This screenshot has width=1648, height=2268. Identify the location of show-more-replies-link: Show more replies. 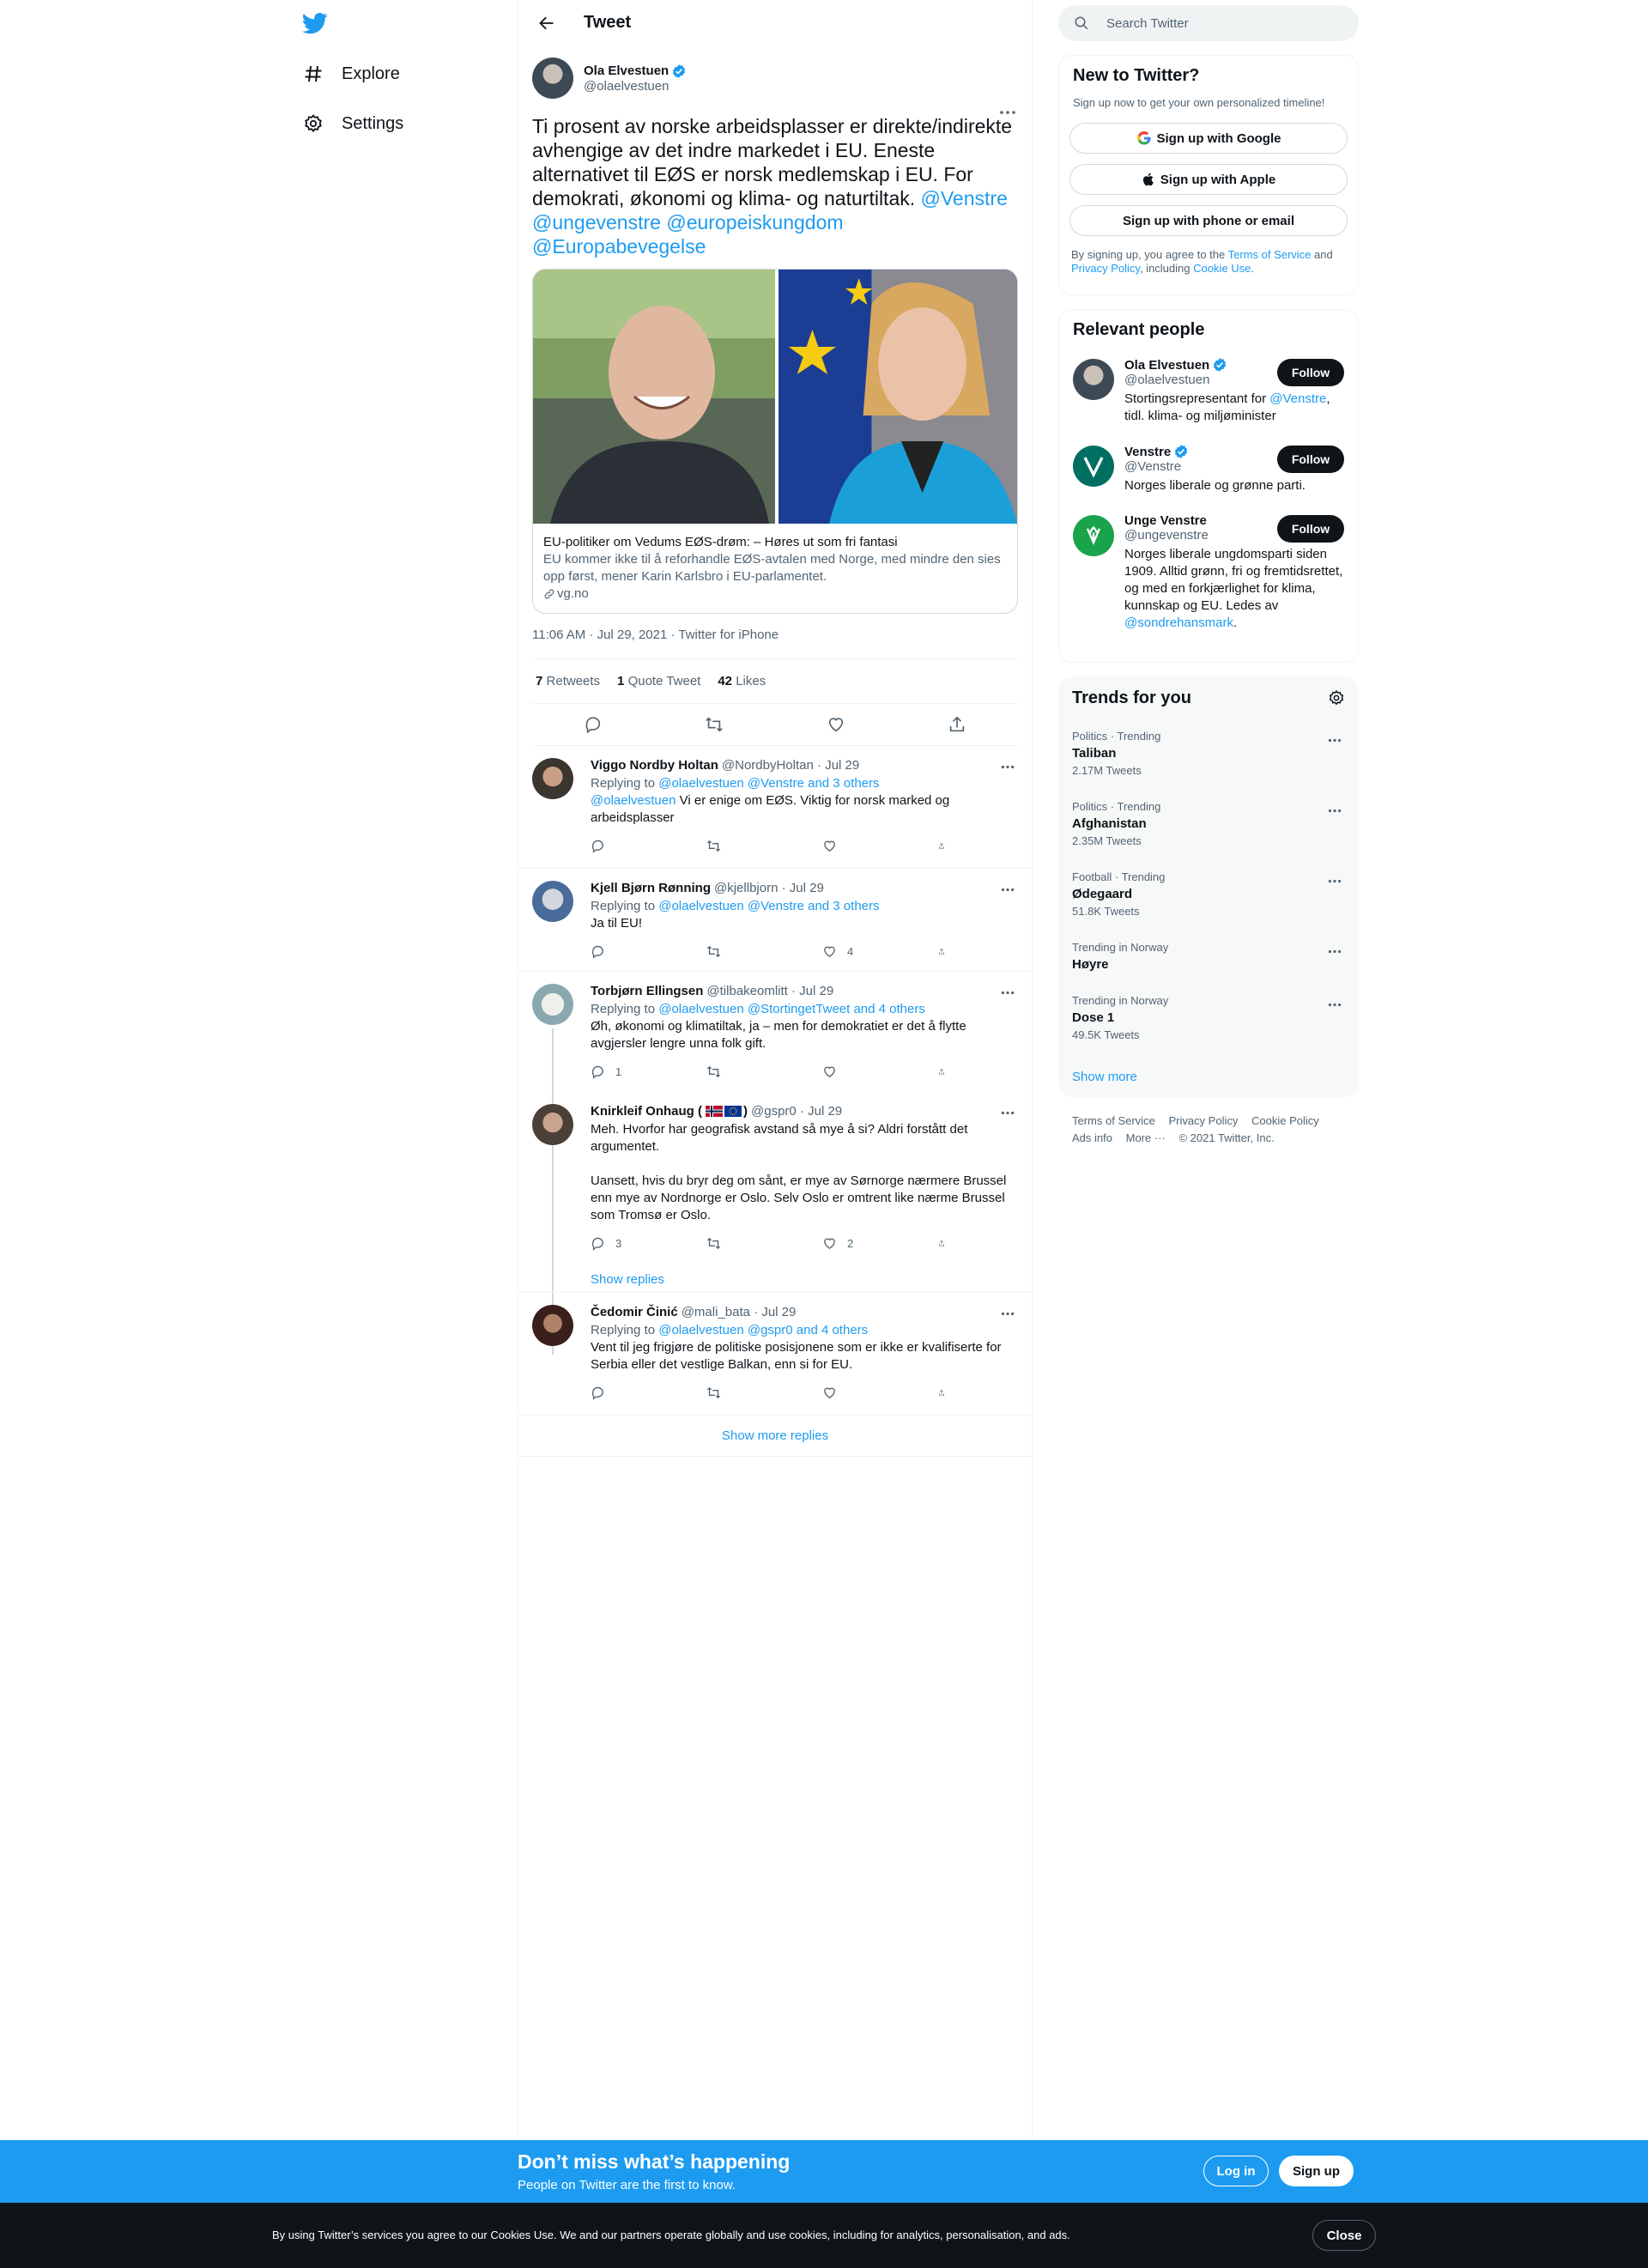
(775, 1436).